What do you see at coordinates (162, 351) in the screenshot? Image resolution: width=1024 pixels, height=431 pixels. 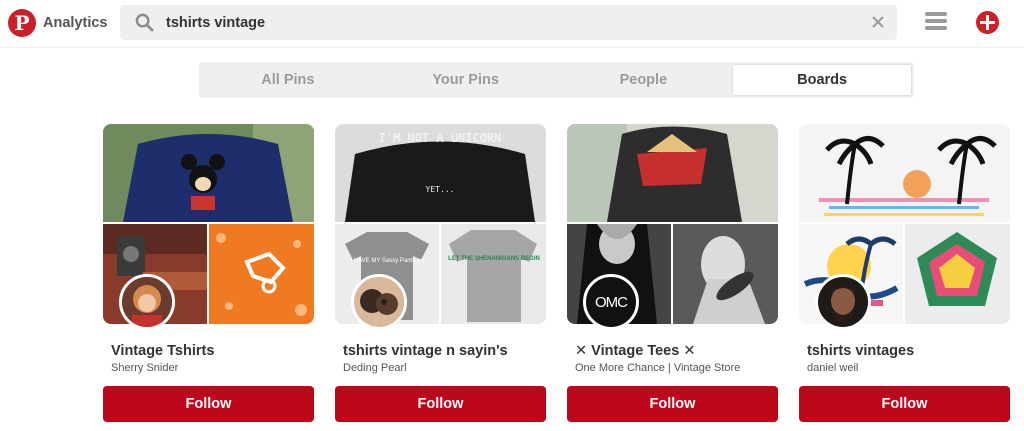 I see `board-title: Vintage Tshirts` at bounding box center [162, 351].